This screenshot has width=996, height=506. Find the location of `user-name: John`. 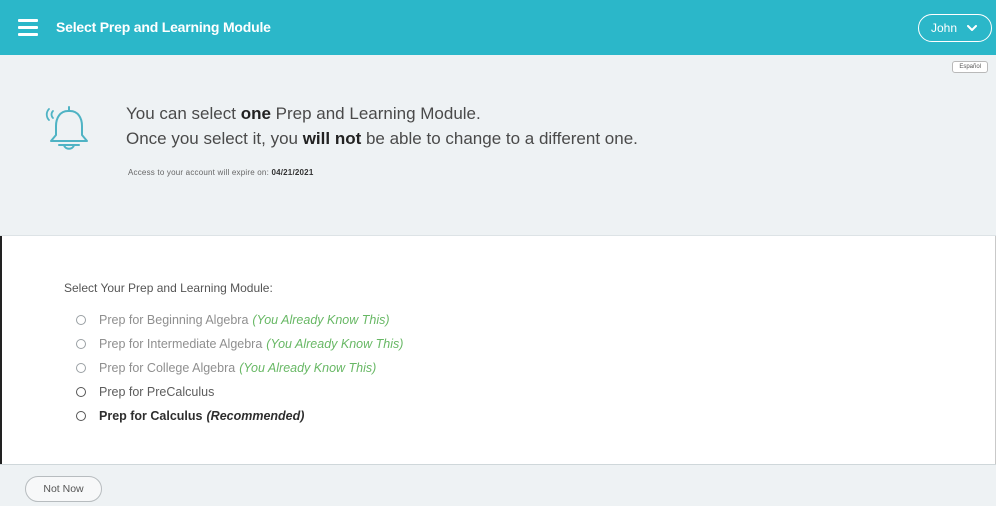

user-name: John is located at coordinates (944, 28).